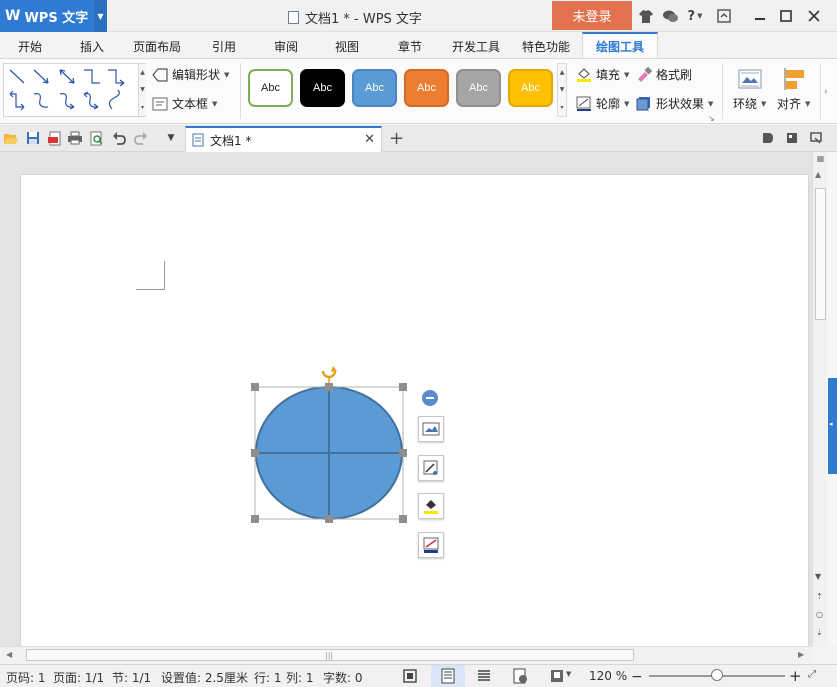 Image resolution: width=837 pixels, height=687 pixels. What do you see at coordinates (674, 103) in the screenshot?
I see `shape-effects-button: 形状效果 ▼` at bounding box center [674, 103].